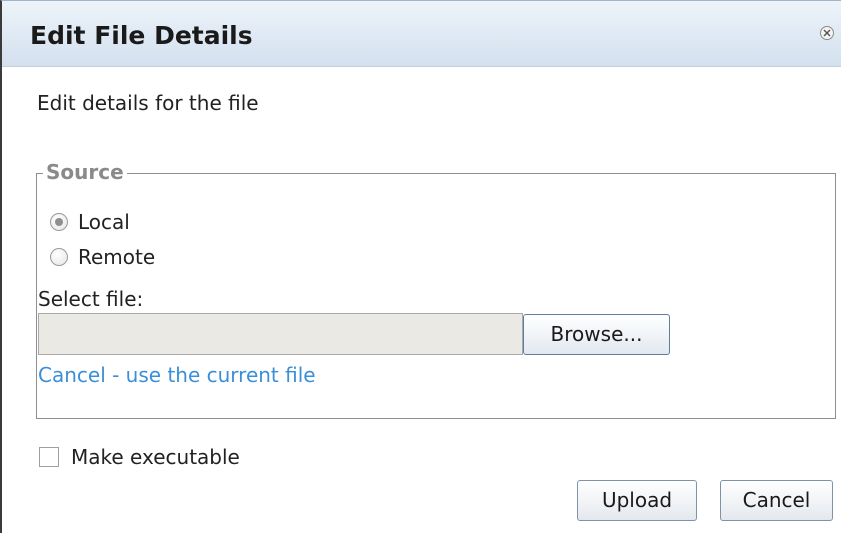  I want to click on close-icon, so click(827, 33).